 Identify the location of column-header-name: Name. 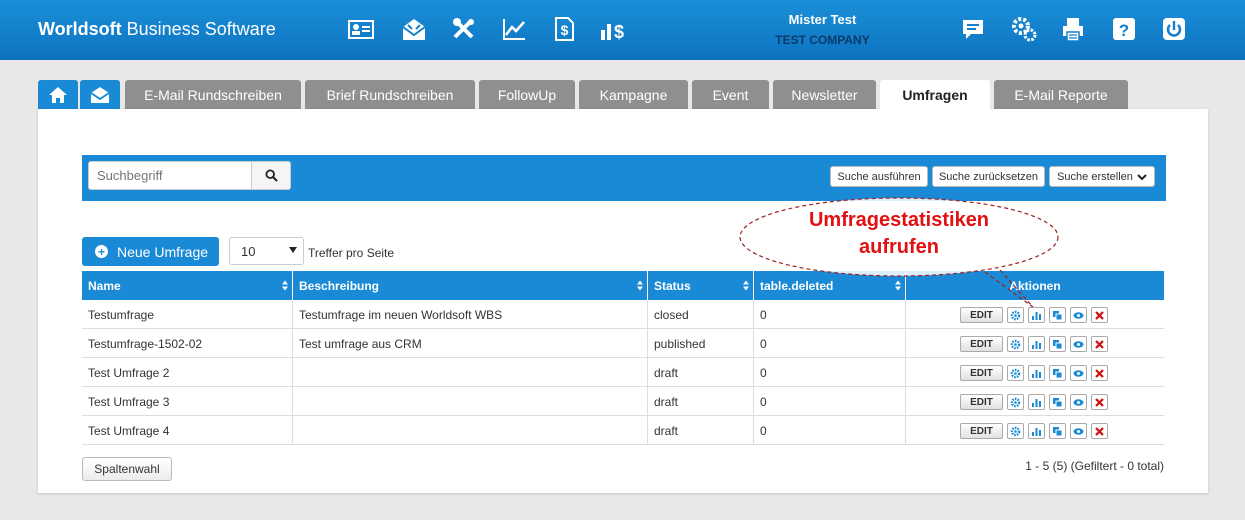
(187, 285).